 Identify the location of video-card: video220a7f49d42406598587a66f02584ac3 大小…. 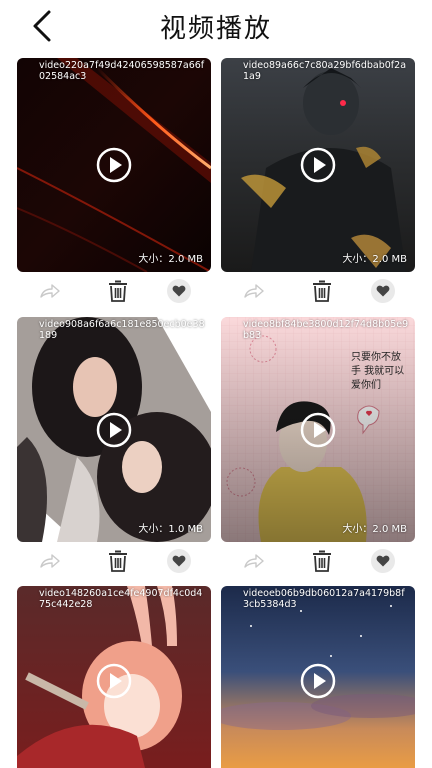
(114, 165).